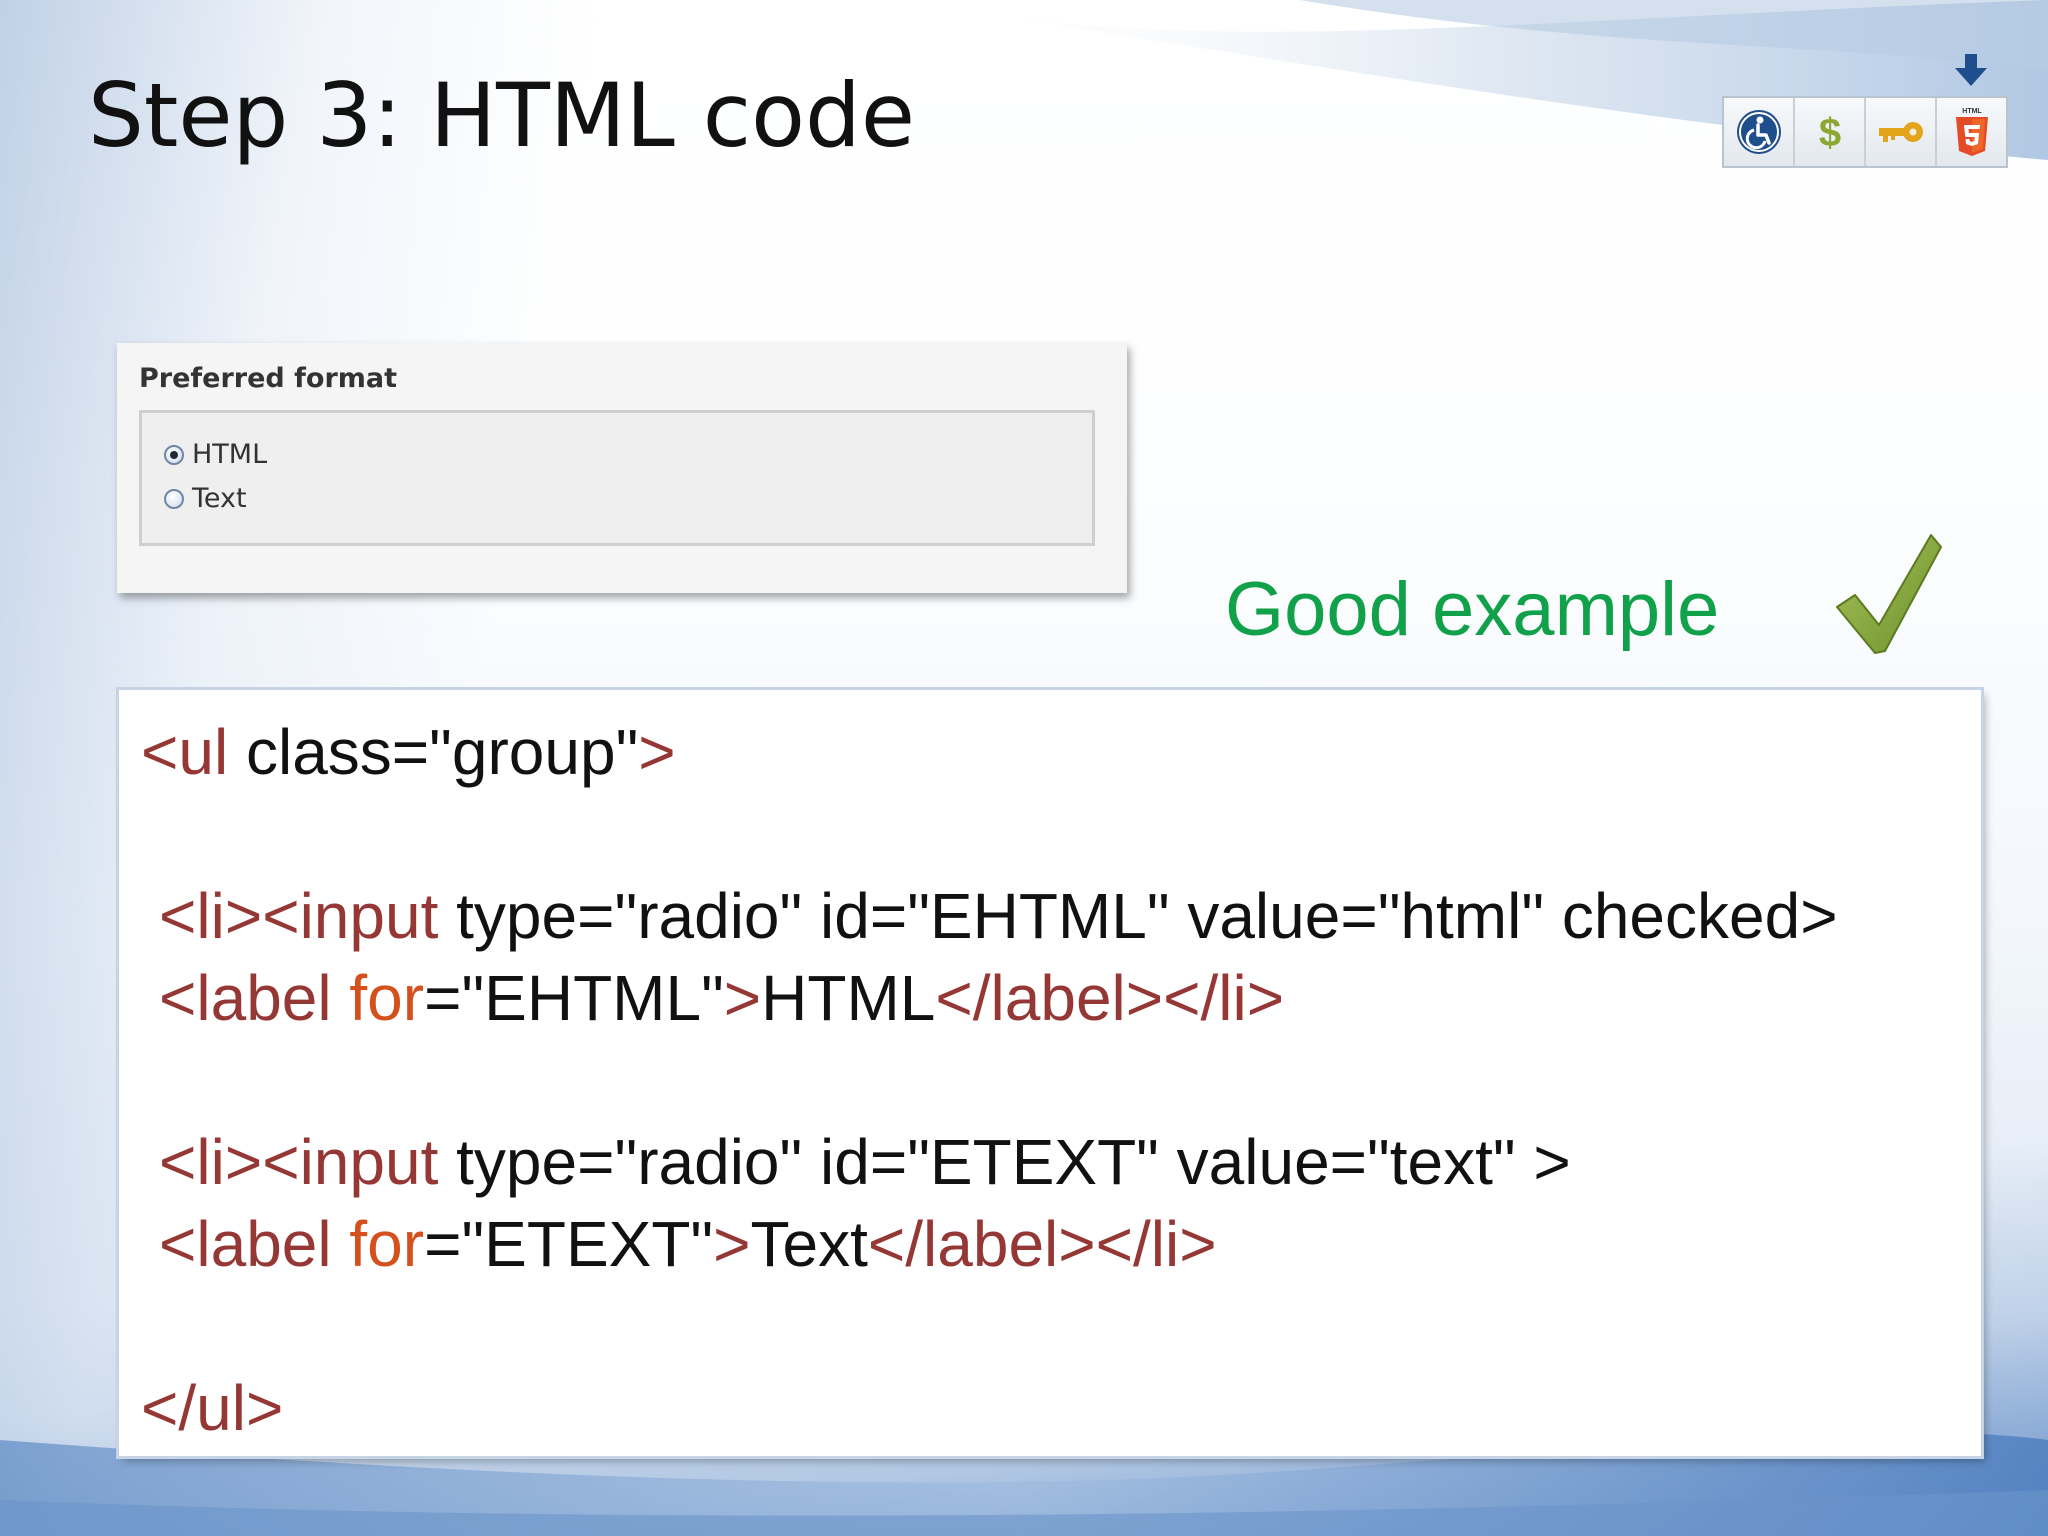  Describe the element at coordinates (1971, 70) in the screenshot. I see `down-arrow-icon` at that location.